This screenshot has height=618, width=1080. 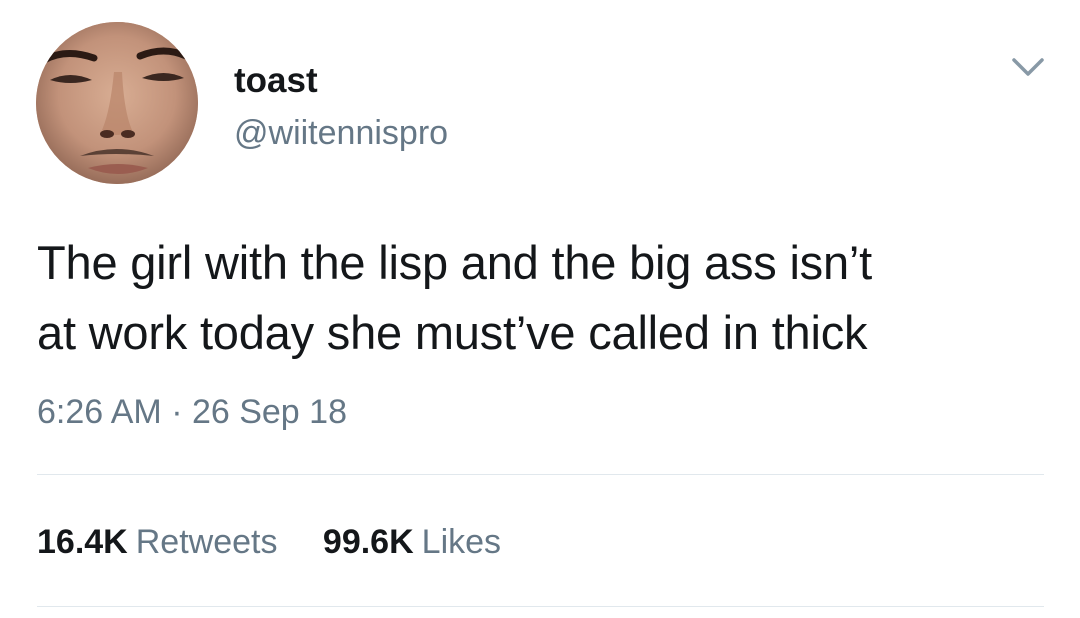 I want to click on chevron-down-icon, so click(x=1028, y=67).